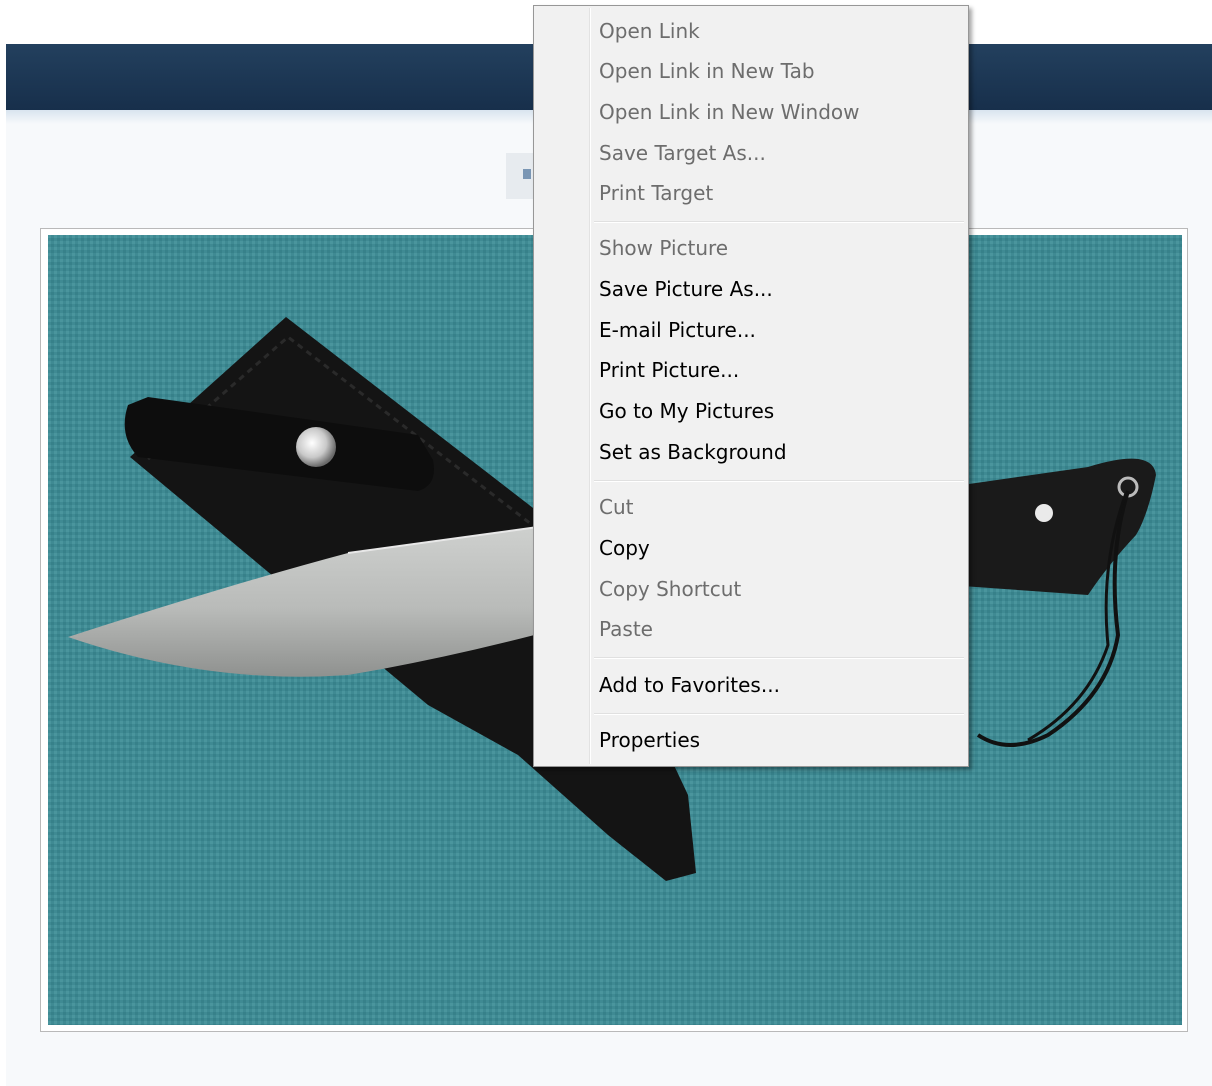 This screenshot has width=1212, height=1086. I want to click on image-toolbar-button, so click(520, 176).